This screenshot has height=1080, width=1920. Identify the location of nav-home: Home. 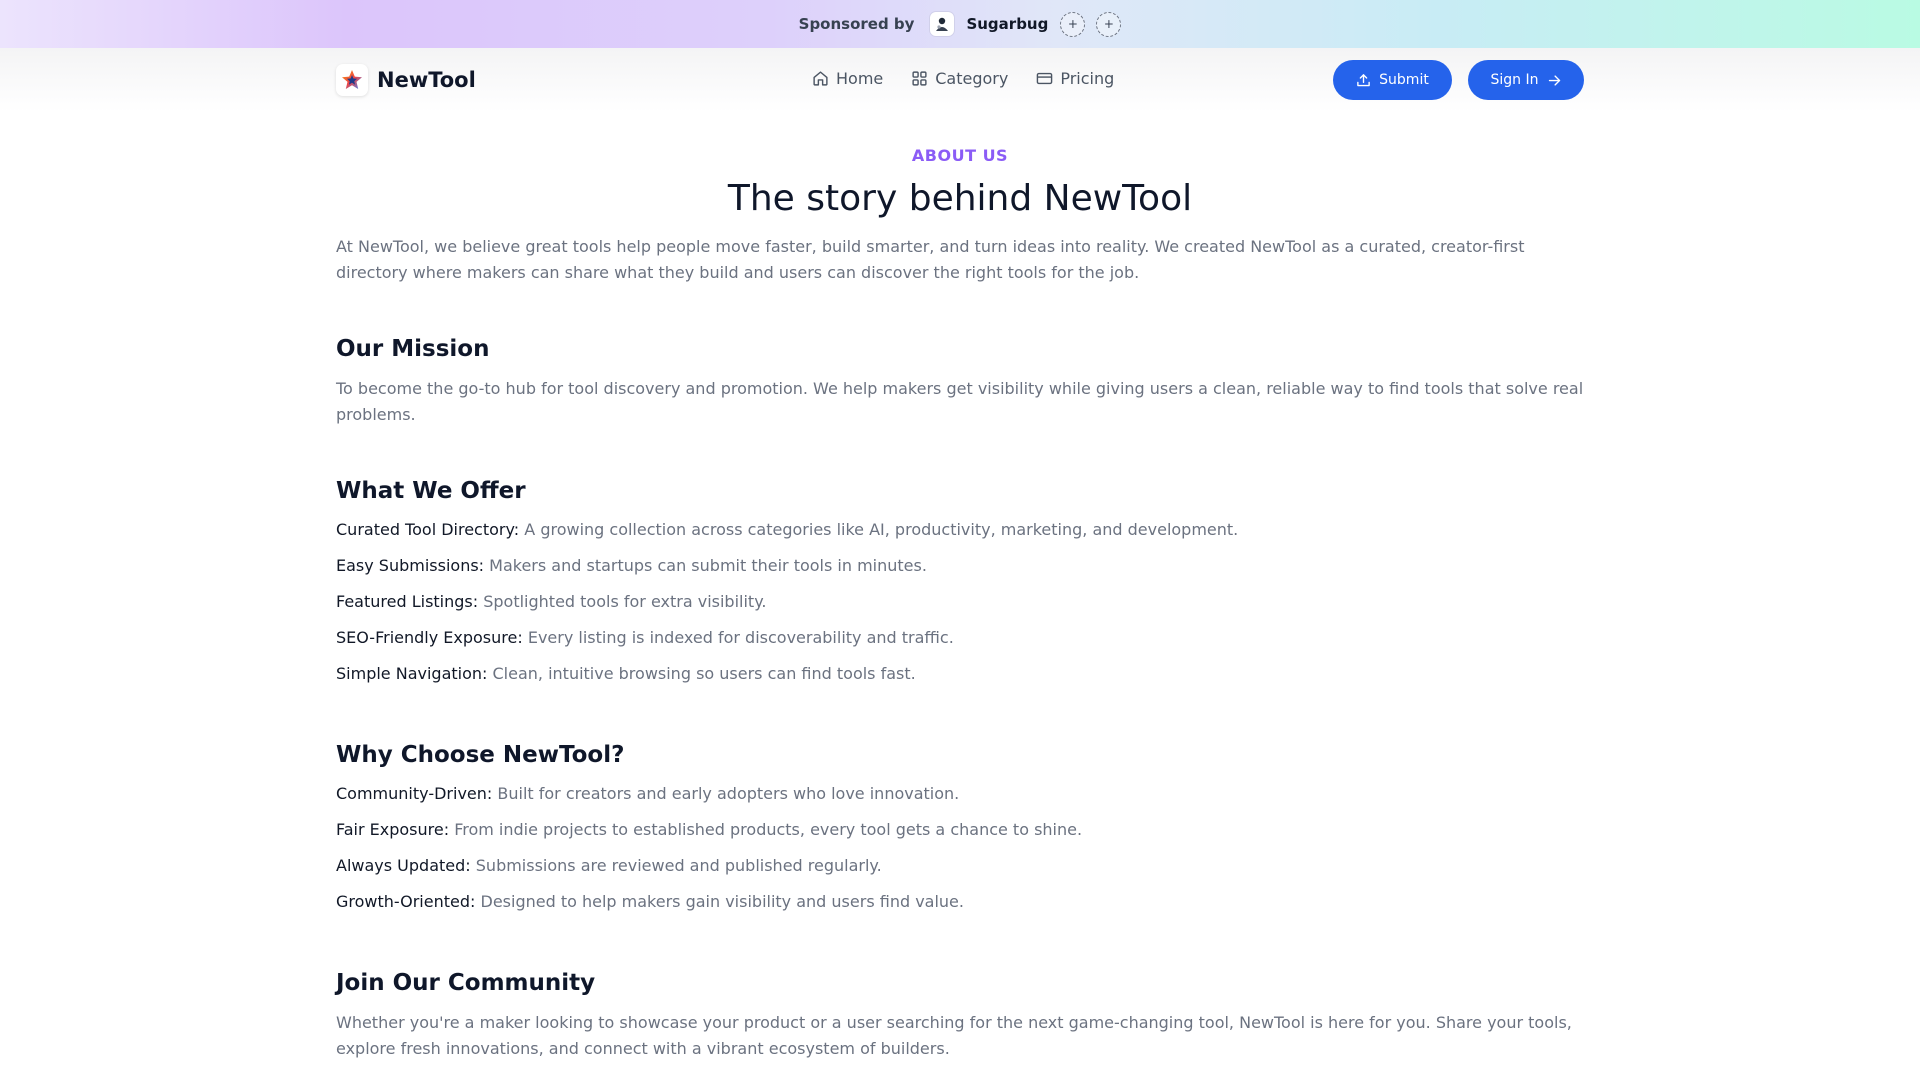
(847, 78).